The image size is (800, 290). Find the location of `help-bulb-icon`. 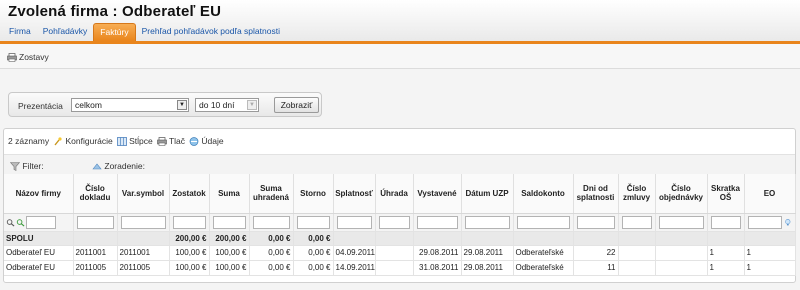

help-bulb-icon is located at coordinates (788, 222).